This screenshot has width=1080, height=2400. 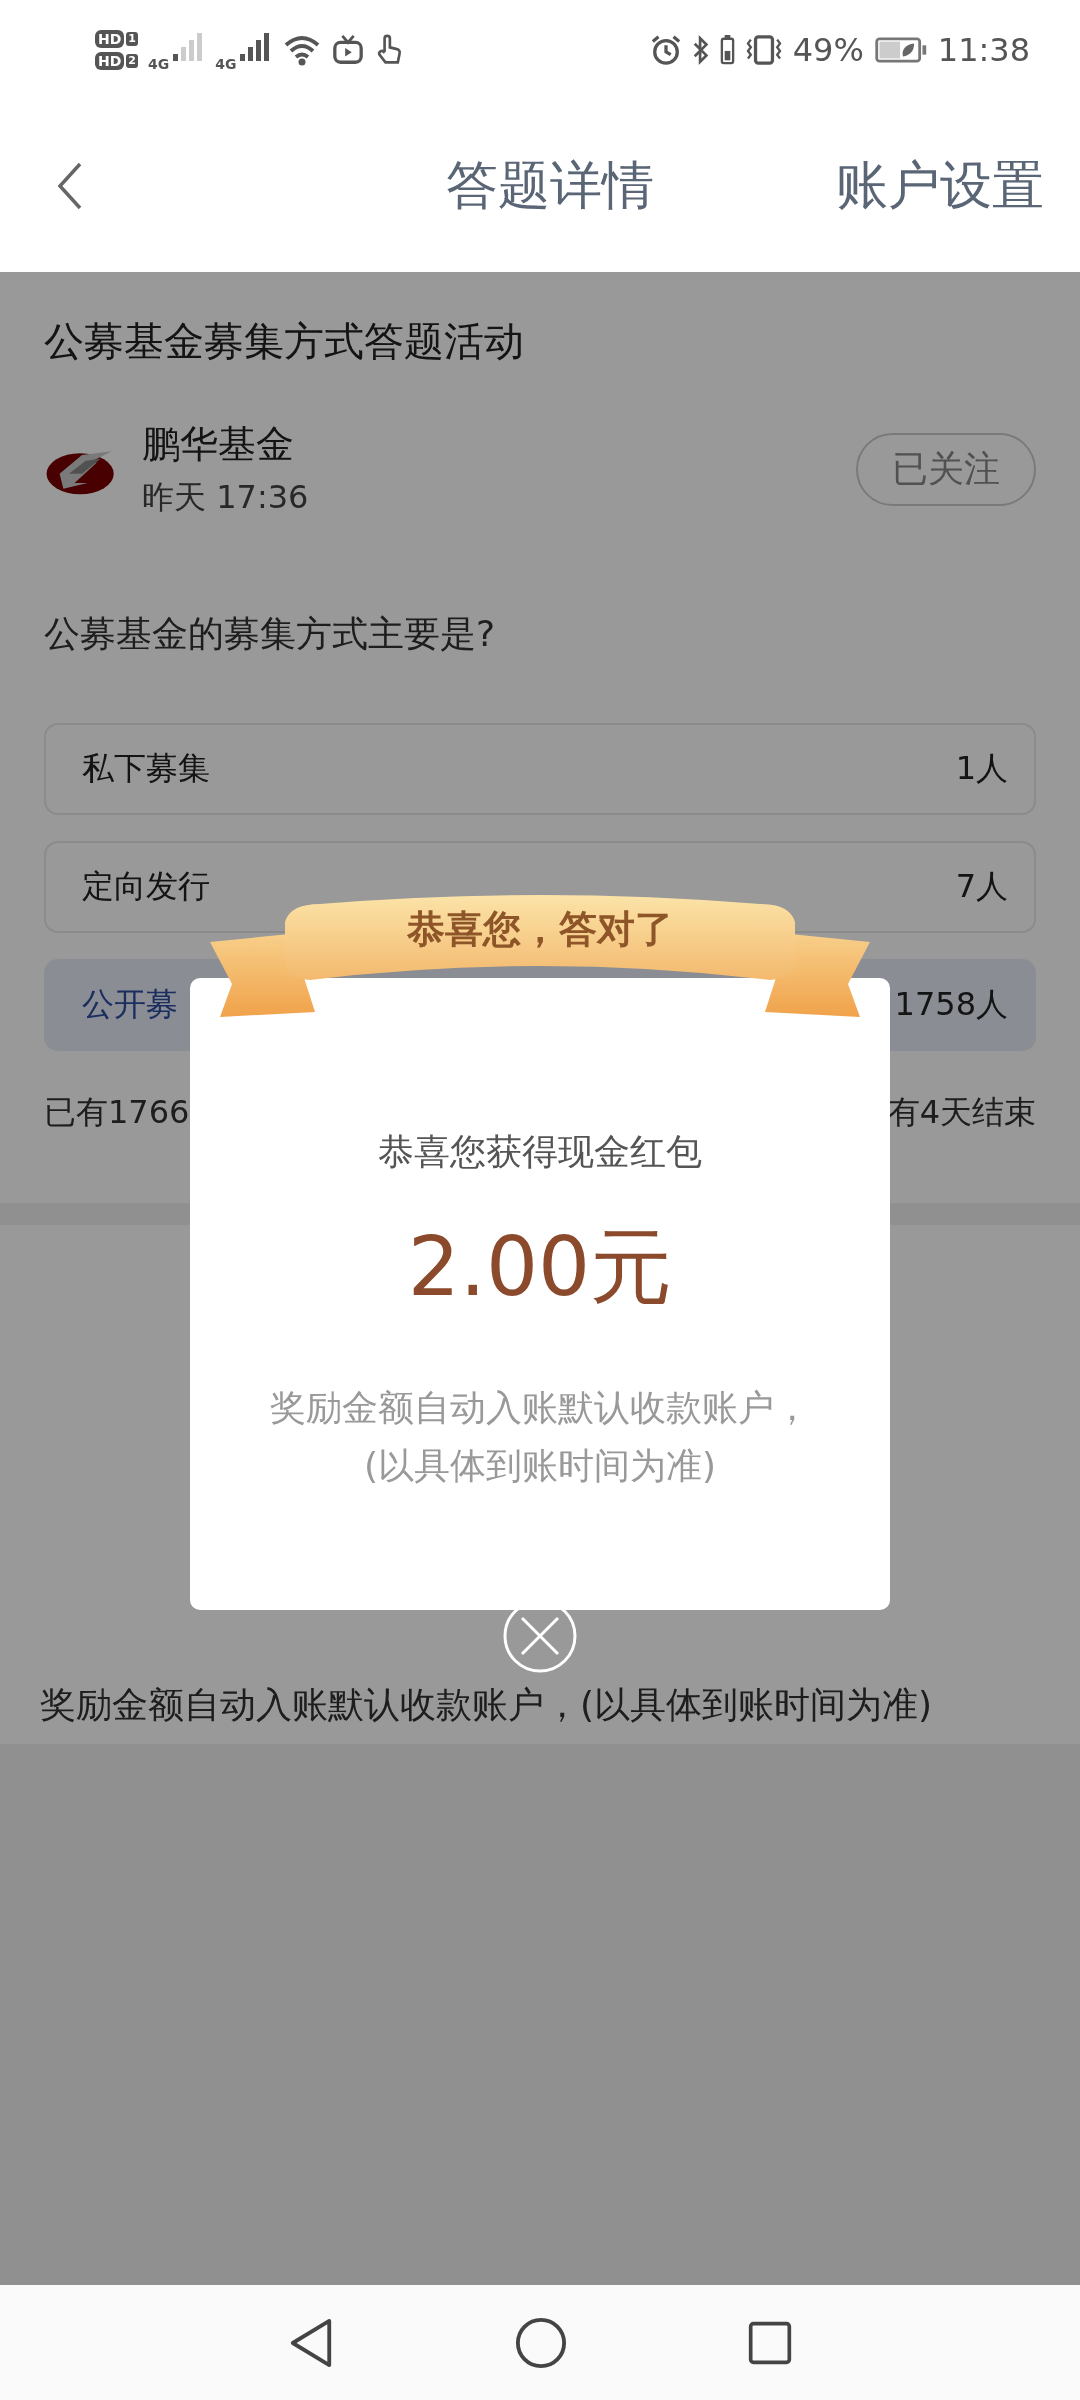 I want to click on sim-slot: 2, so click(x=132, y=61).